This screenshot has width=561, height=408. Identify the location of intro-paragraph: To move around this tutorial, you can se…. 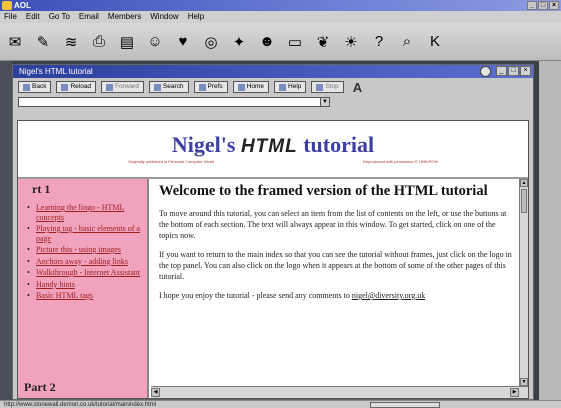
(333, 224).